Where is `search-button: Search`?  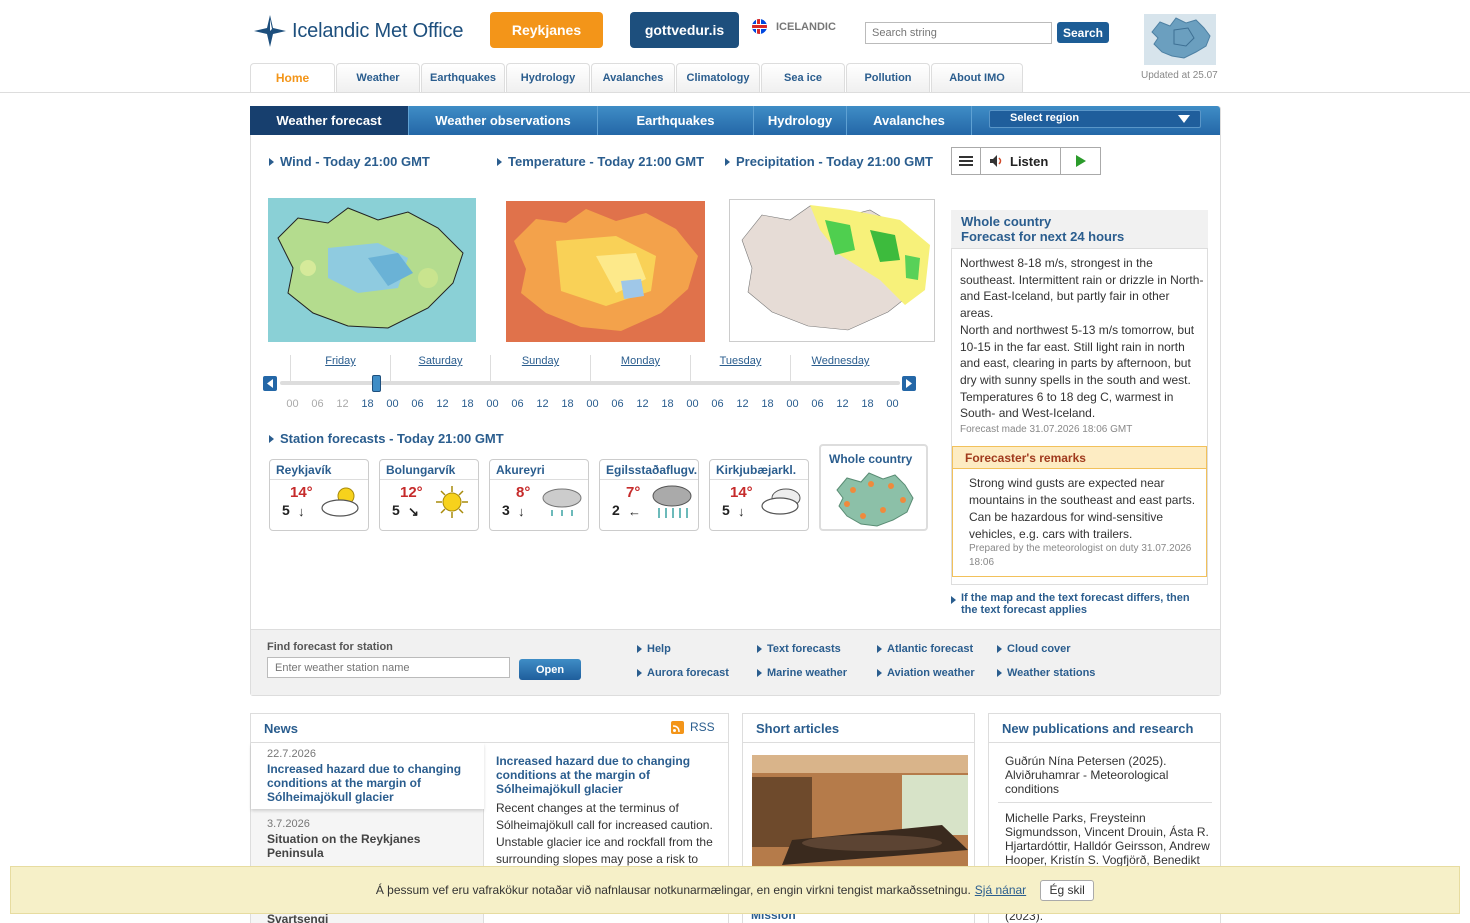 search-button: Search is located at coordinates (1083, 32).